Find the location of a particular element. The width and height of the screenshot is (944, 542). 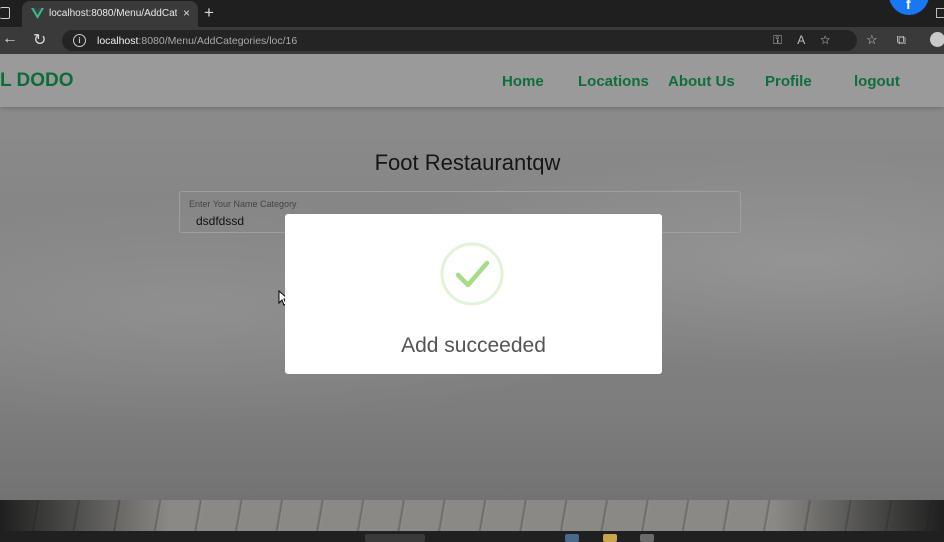

tab-close-icon: × is located at coordinates (186, 13).